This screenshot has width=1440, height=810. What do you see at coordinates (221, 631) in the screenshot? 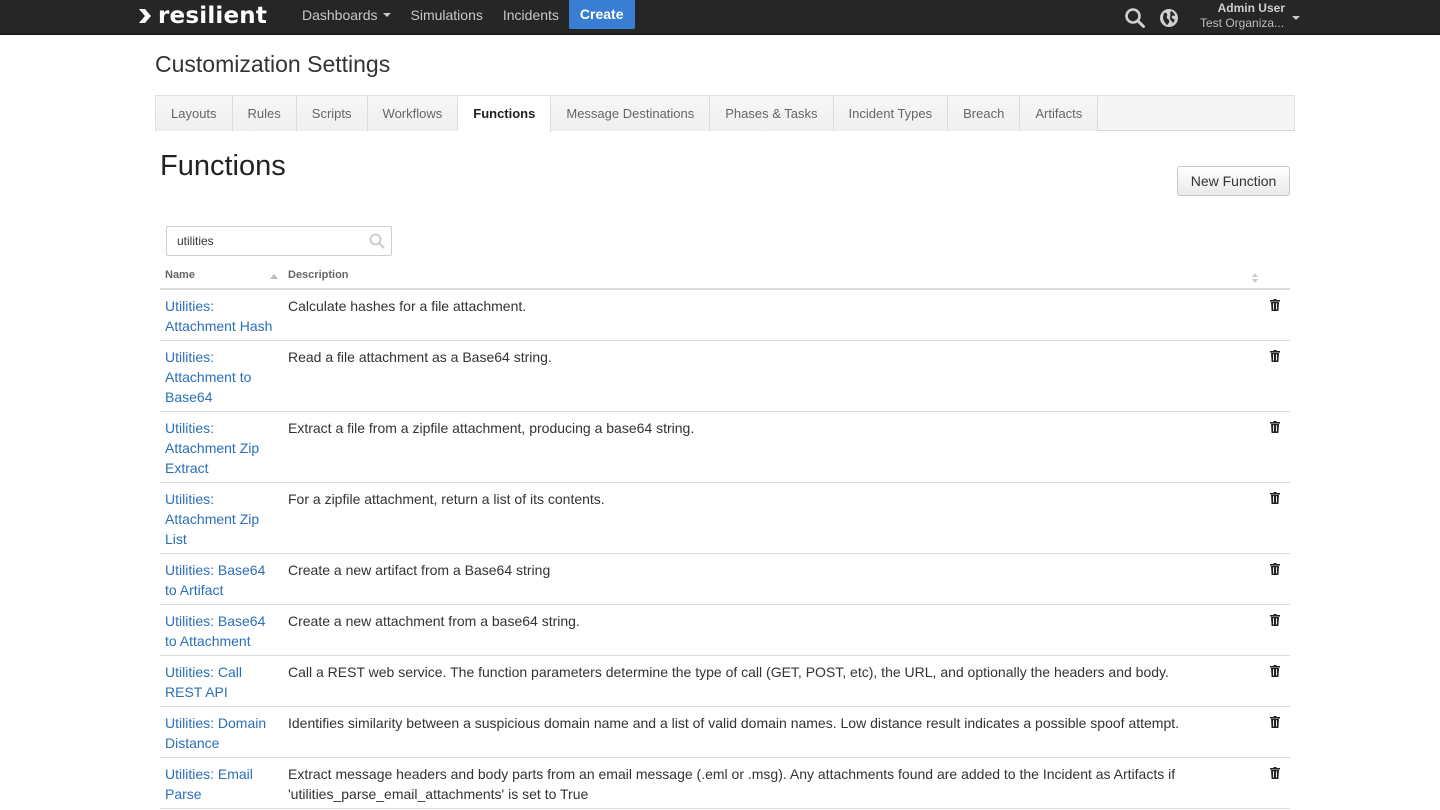
I see `function-name-link: Utilities: Base64 to Attachment` at bounding box center [221, 631].